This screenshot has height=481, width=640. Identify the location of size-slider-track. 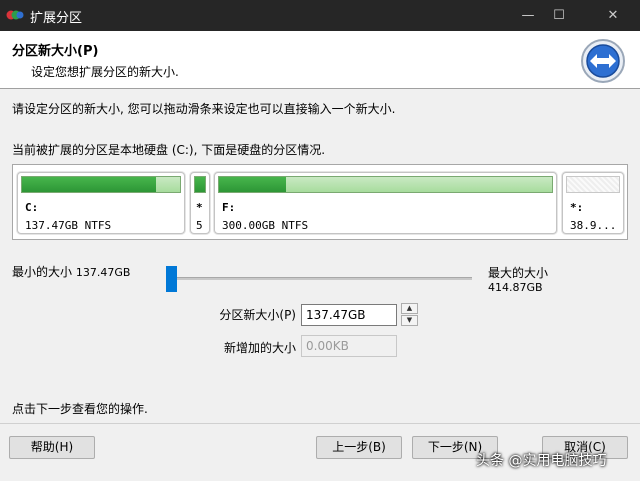
(319, 278).